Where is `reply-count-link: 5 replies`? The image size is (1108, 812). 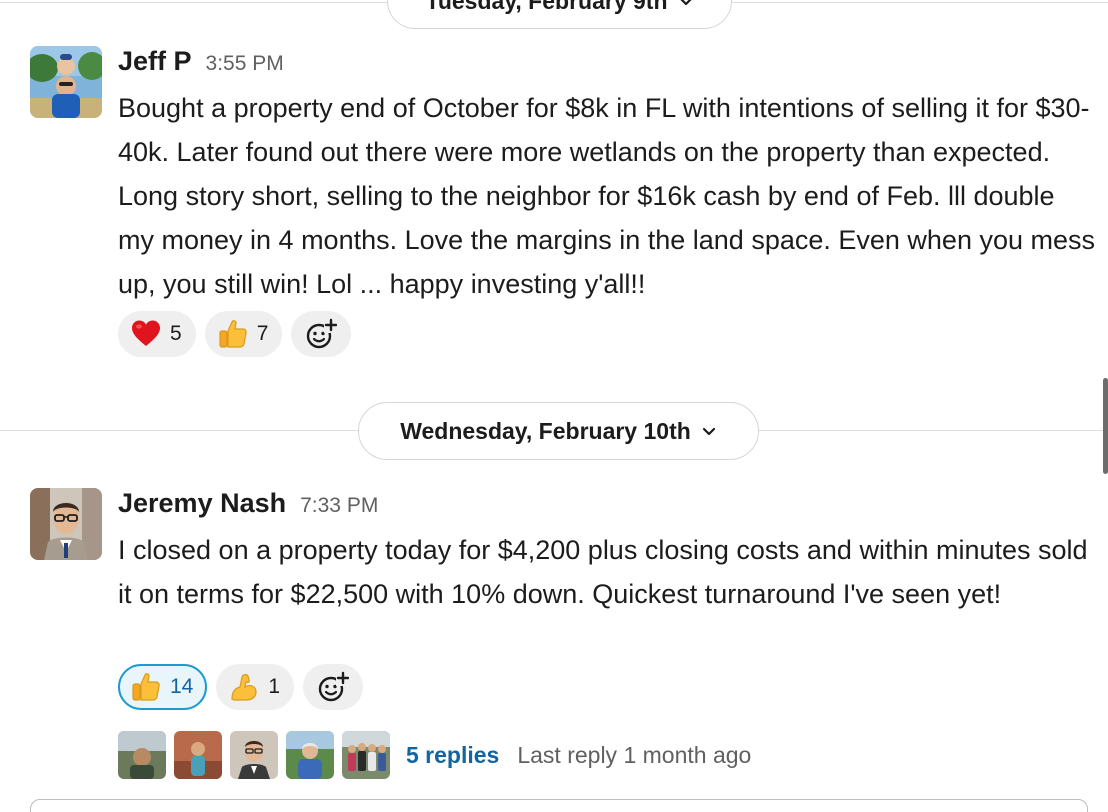 reply-count-link: 5 replies is located at coordinates (452, 755).